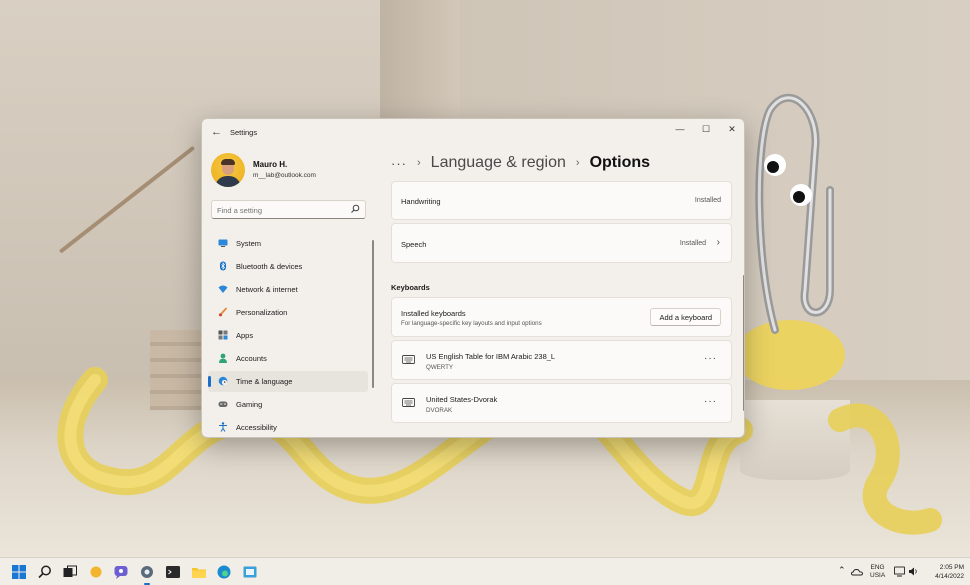 Image resolution: width=970 pixels, height=585 pixels. What do you see at coordinates (223, 358) in the screenshot?
I see `person-icon` at bounding box center [223, 358].